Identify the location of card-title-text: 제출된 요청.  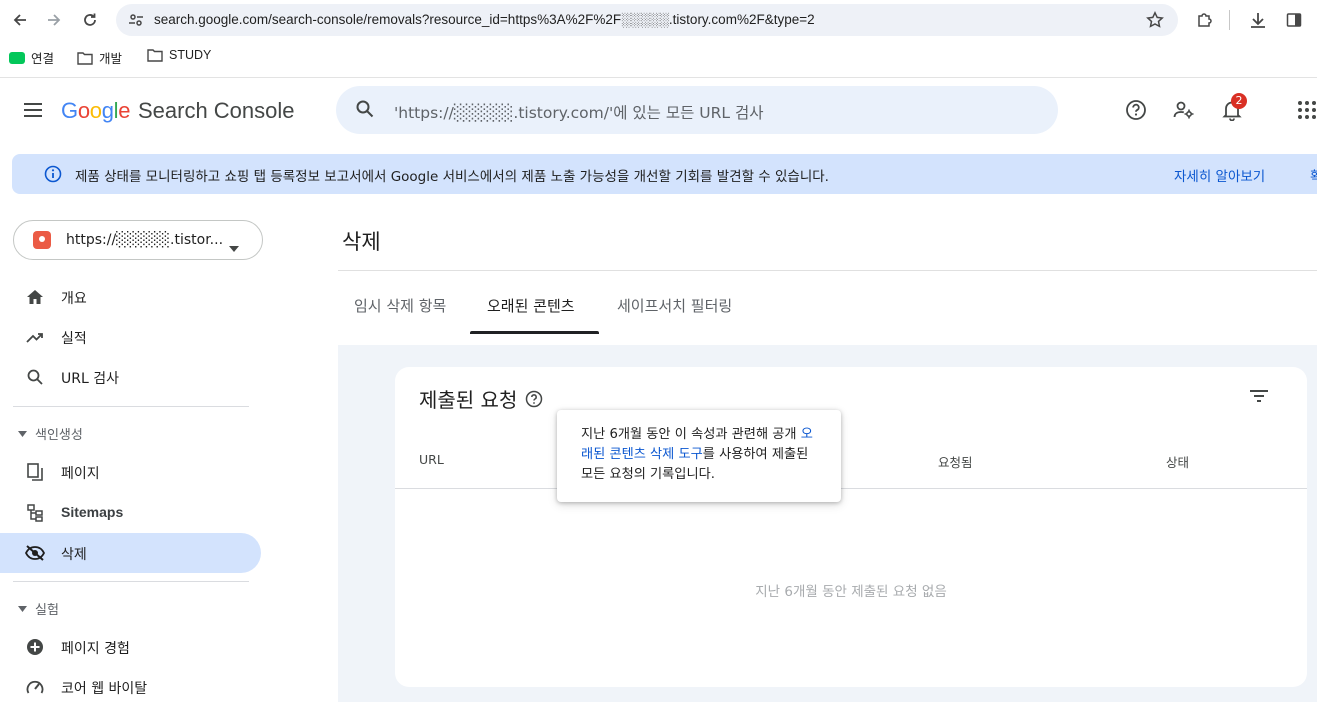
(468, 400).